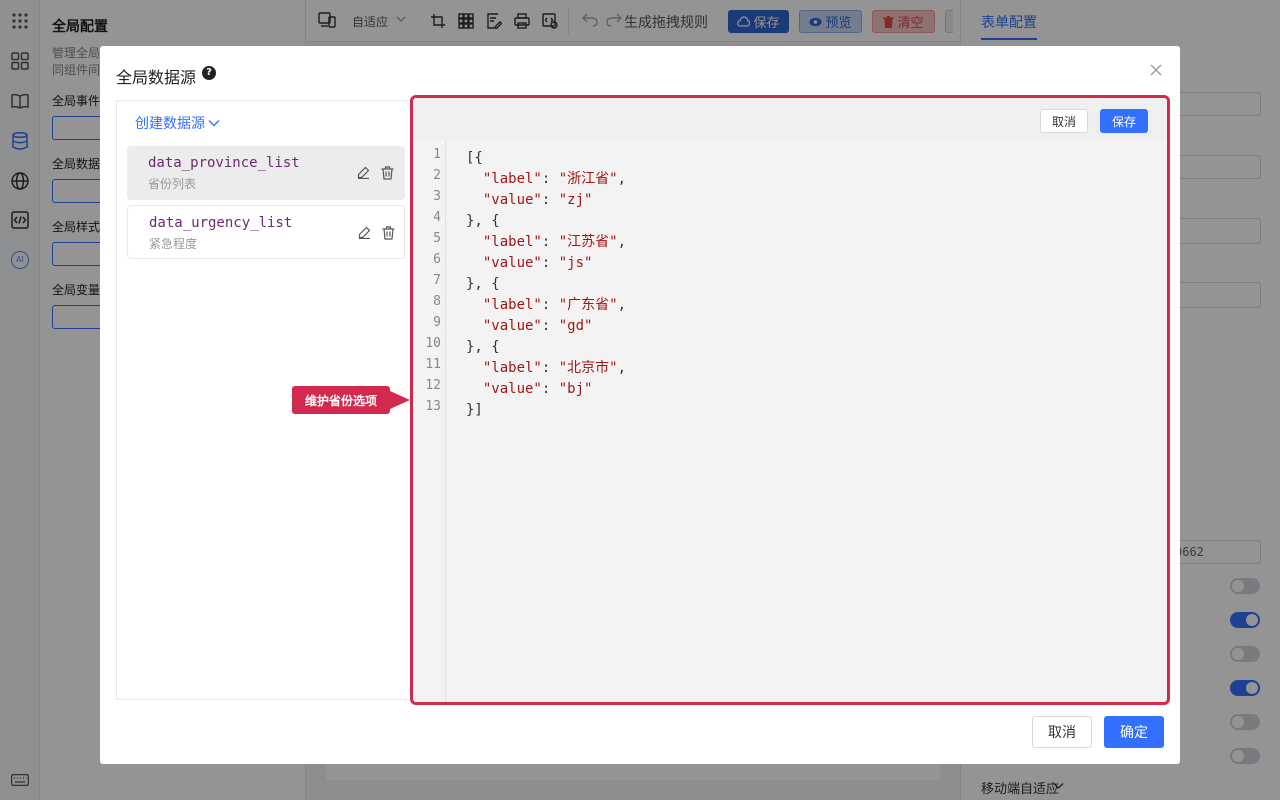  I want to click on create-datasource-button: 创建数据源, so click(177, 123).